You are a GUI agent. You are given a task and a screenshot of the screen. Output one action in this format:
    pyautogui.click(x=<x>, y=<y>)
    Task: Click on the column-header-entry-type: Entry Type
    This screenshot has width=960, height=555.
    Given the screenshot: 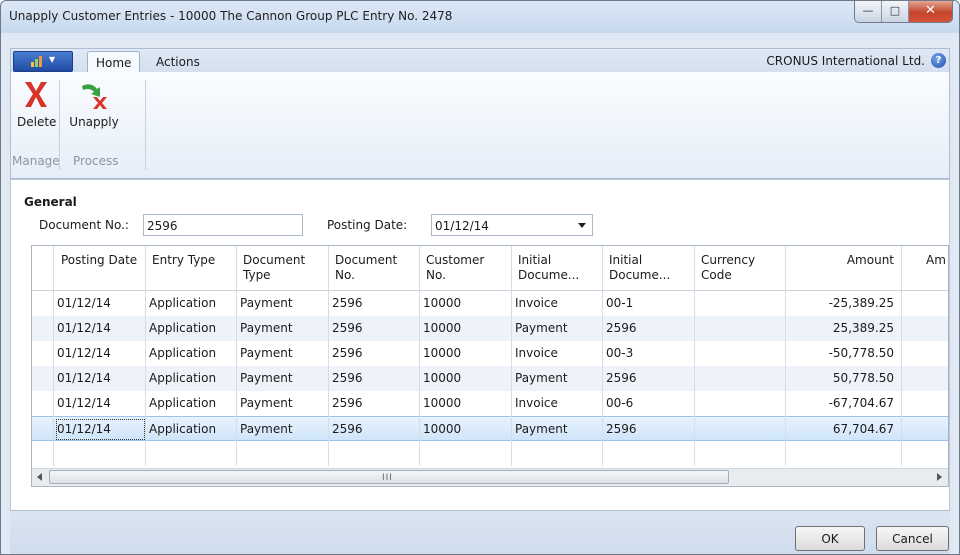 What is the action you would take?
    pyautogui.click(x=183, y=260)
    